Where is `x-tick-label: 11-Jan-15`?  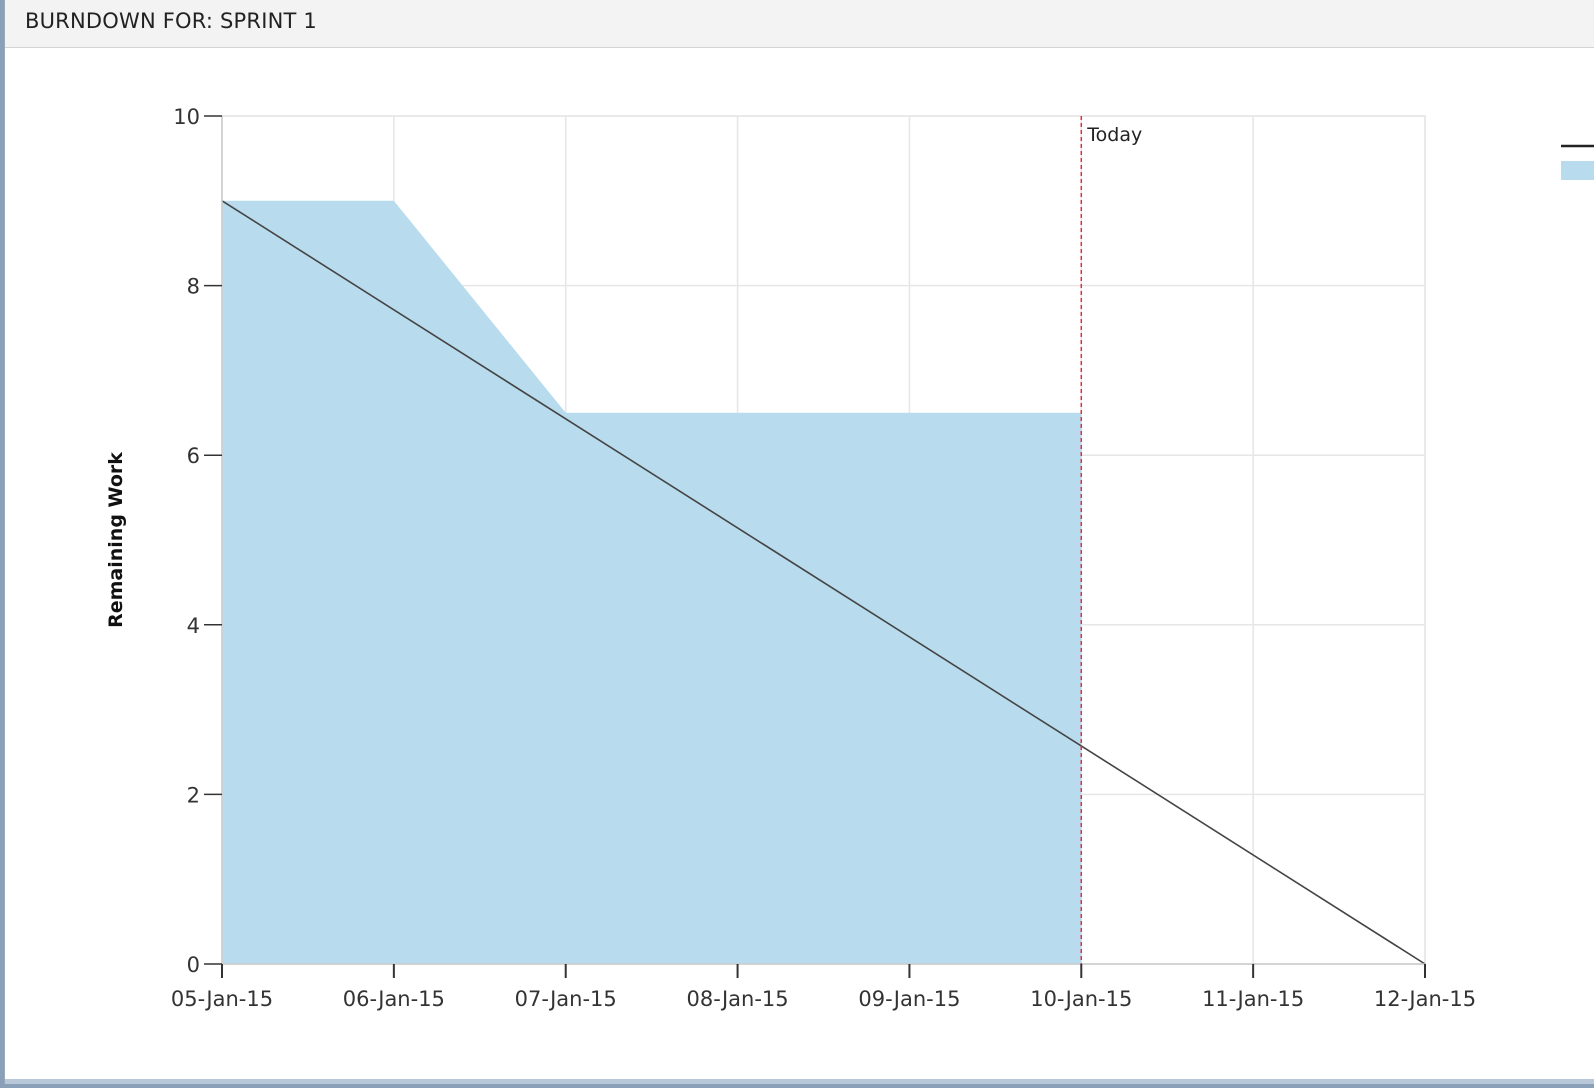 x-tick-label: 11-Jan-15 is located at coordinates (1253, 999).